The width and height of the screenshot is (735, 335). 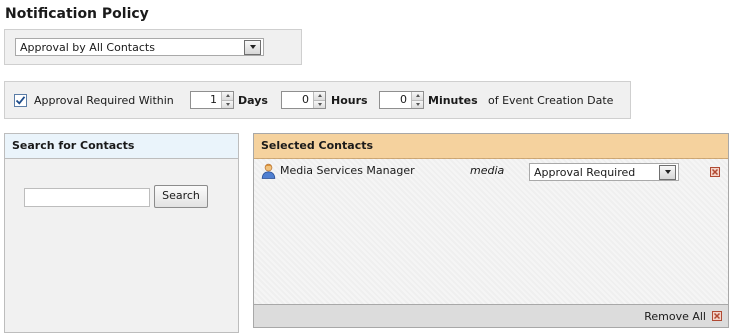 I want to click on policy-panel: Approval by All Contacts, so click(x=153, y=47).